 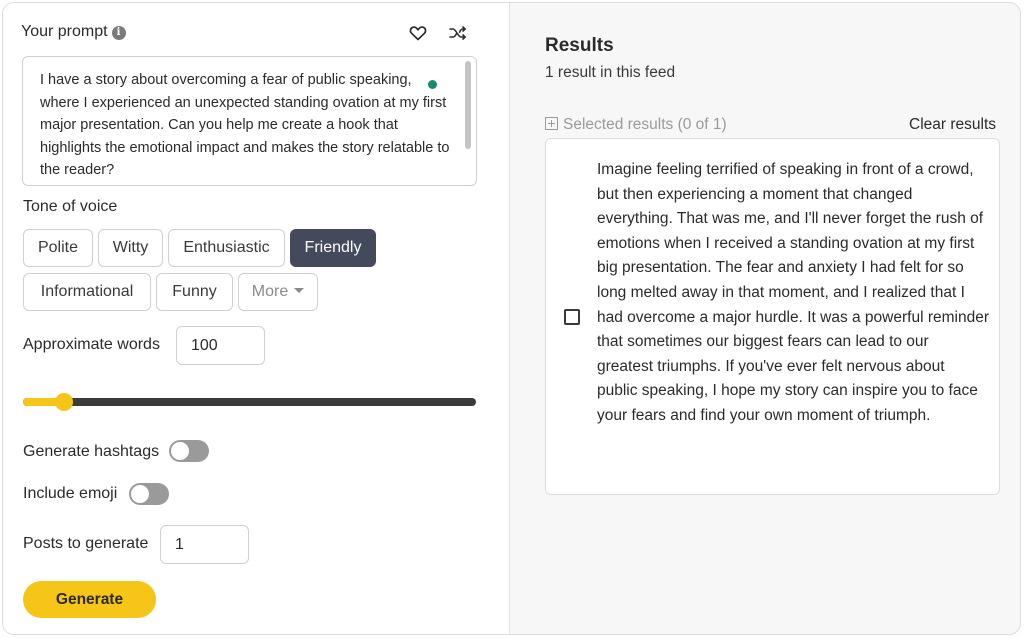 What do you see at coordinates (194, 292) in the screenshot?
I see `tone-chip-funny: Funny` at bounding box center [194, 292].